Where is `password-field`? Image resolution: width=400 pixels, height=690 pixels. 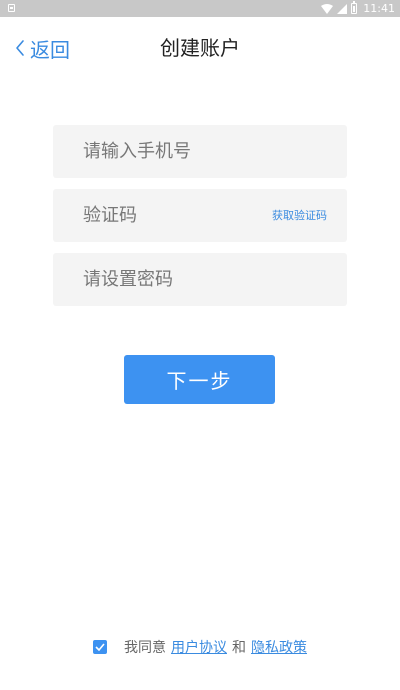 password-field is located at coordinates (200, 279).